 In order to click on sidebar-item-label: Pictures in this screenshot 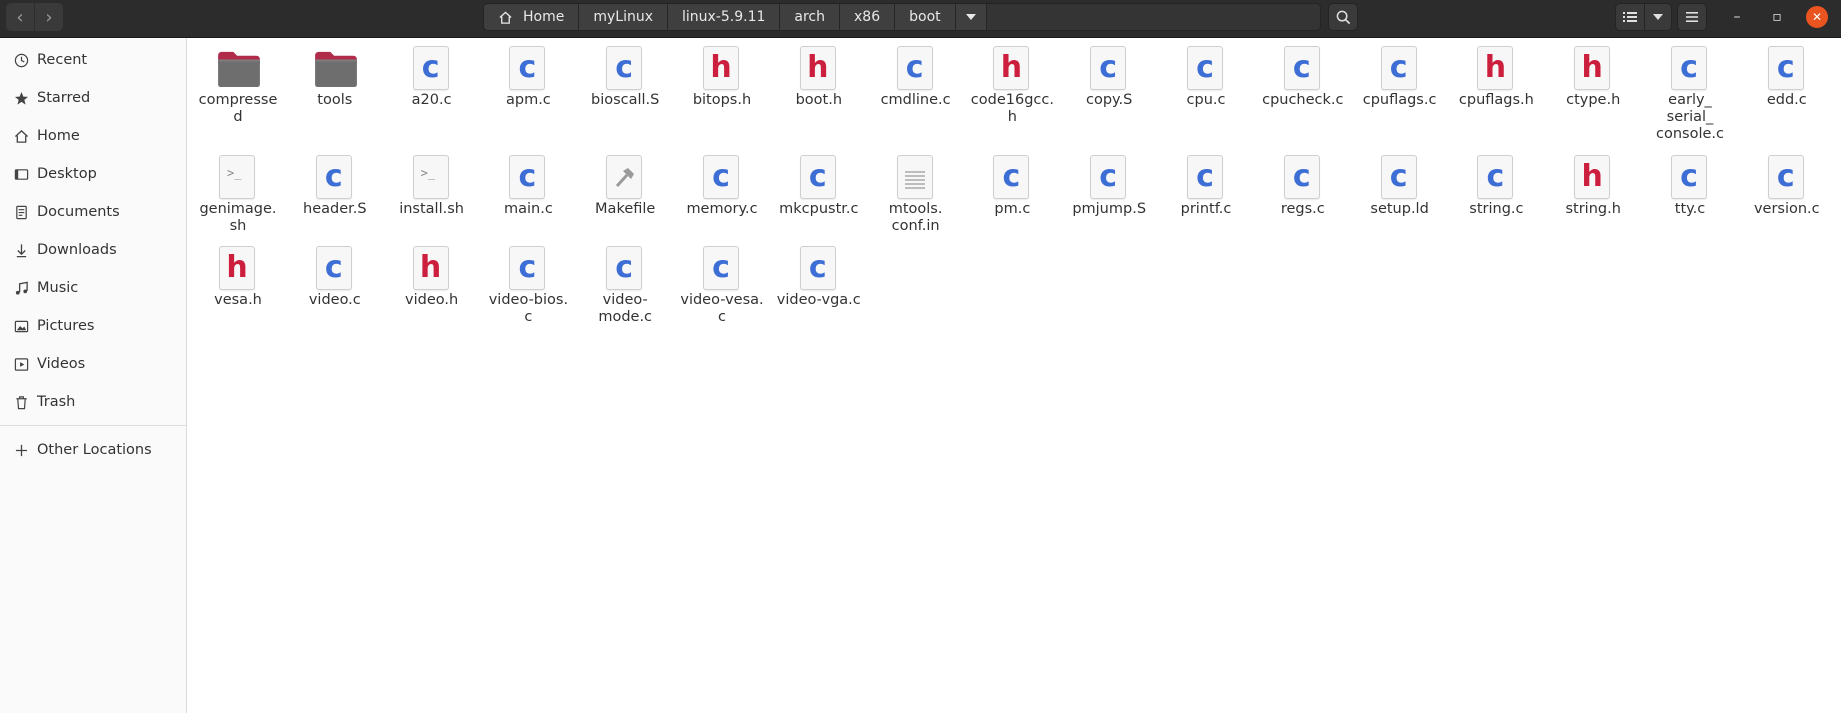, I will do `click(66, 326)`.